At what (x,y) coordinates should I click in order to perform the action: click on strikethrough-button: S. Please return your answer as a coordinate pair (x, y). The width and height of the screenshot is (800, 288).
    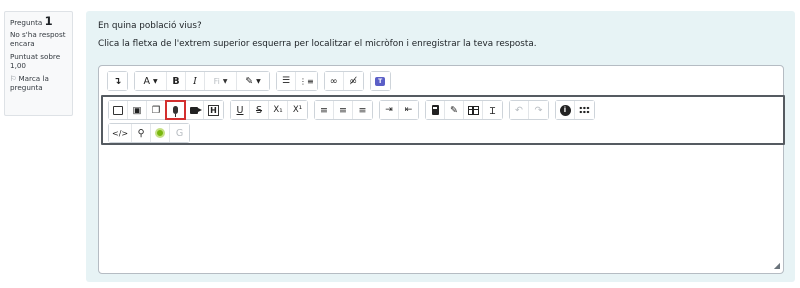
    Looking at the image, I should click on (259, 110).